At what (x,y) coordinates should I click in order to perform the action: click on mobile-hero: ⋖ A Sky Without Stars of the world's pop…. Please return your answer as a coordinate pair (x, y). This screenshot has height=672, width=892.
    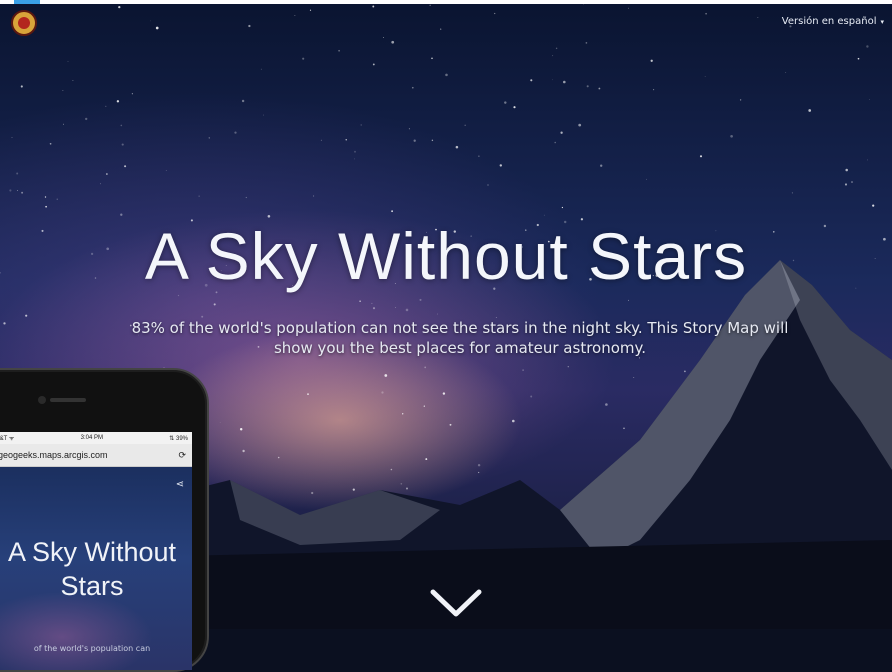
    Looking at the image, I should click on (96, 568).